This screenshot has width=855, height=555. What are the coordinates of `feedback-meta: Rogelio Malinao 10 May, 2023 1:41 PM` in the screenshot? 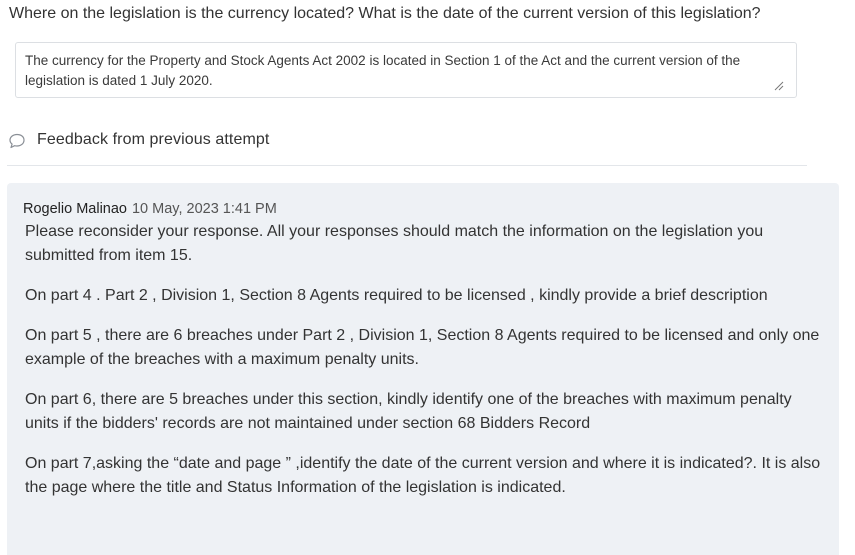 It's located at (150, 209).